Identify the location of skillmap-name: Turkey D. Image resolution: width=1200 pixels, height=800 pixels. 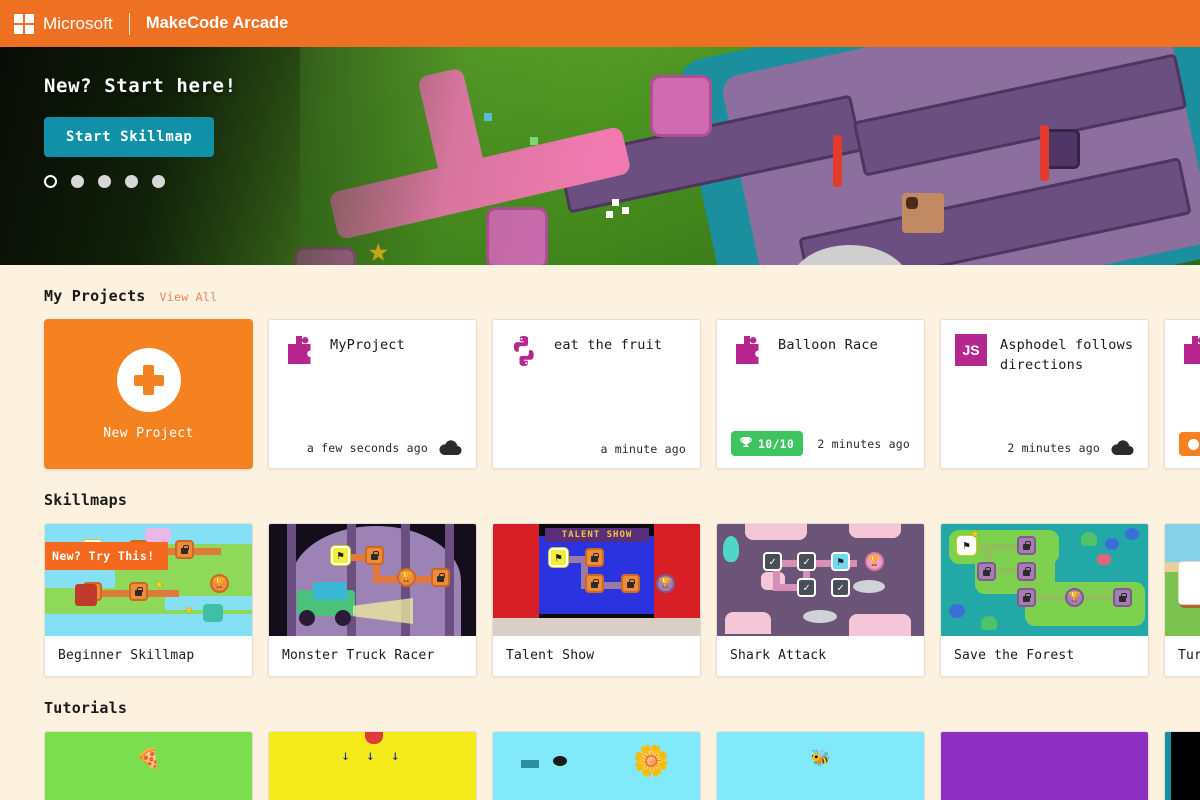
(1189, 655).